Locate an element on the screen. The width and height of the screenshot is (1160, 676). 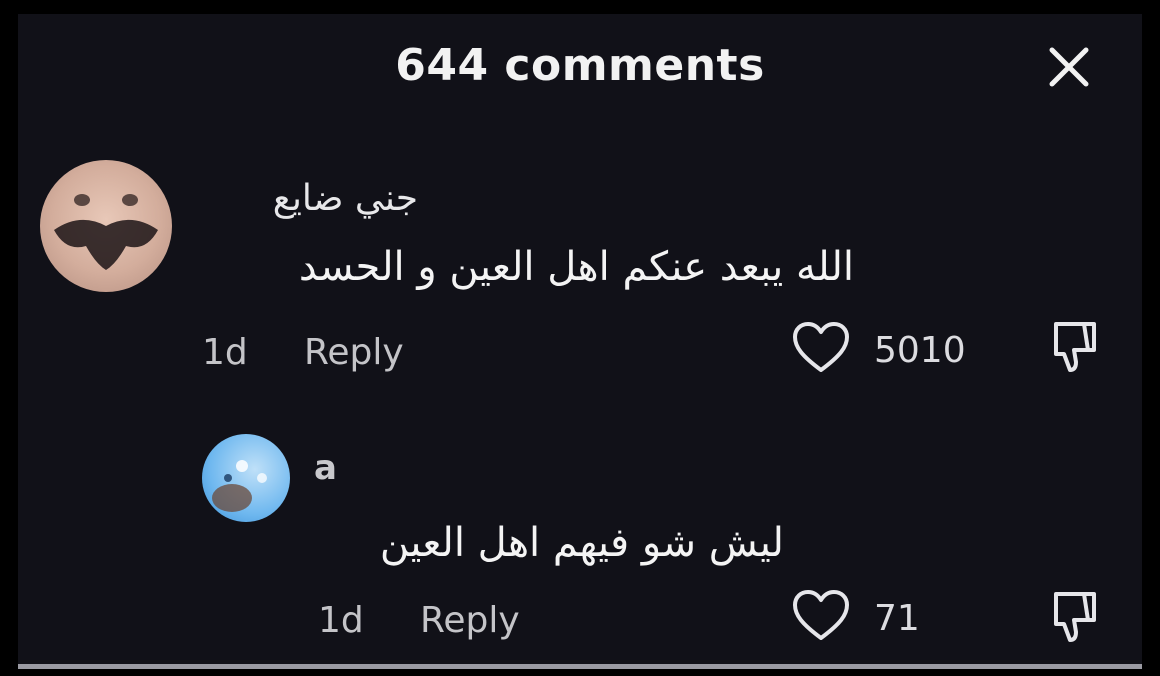
comment-text: الله يبعد عنكم اهل العين و الحسد is located at coordinates (576, 267).